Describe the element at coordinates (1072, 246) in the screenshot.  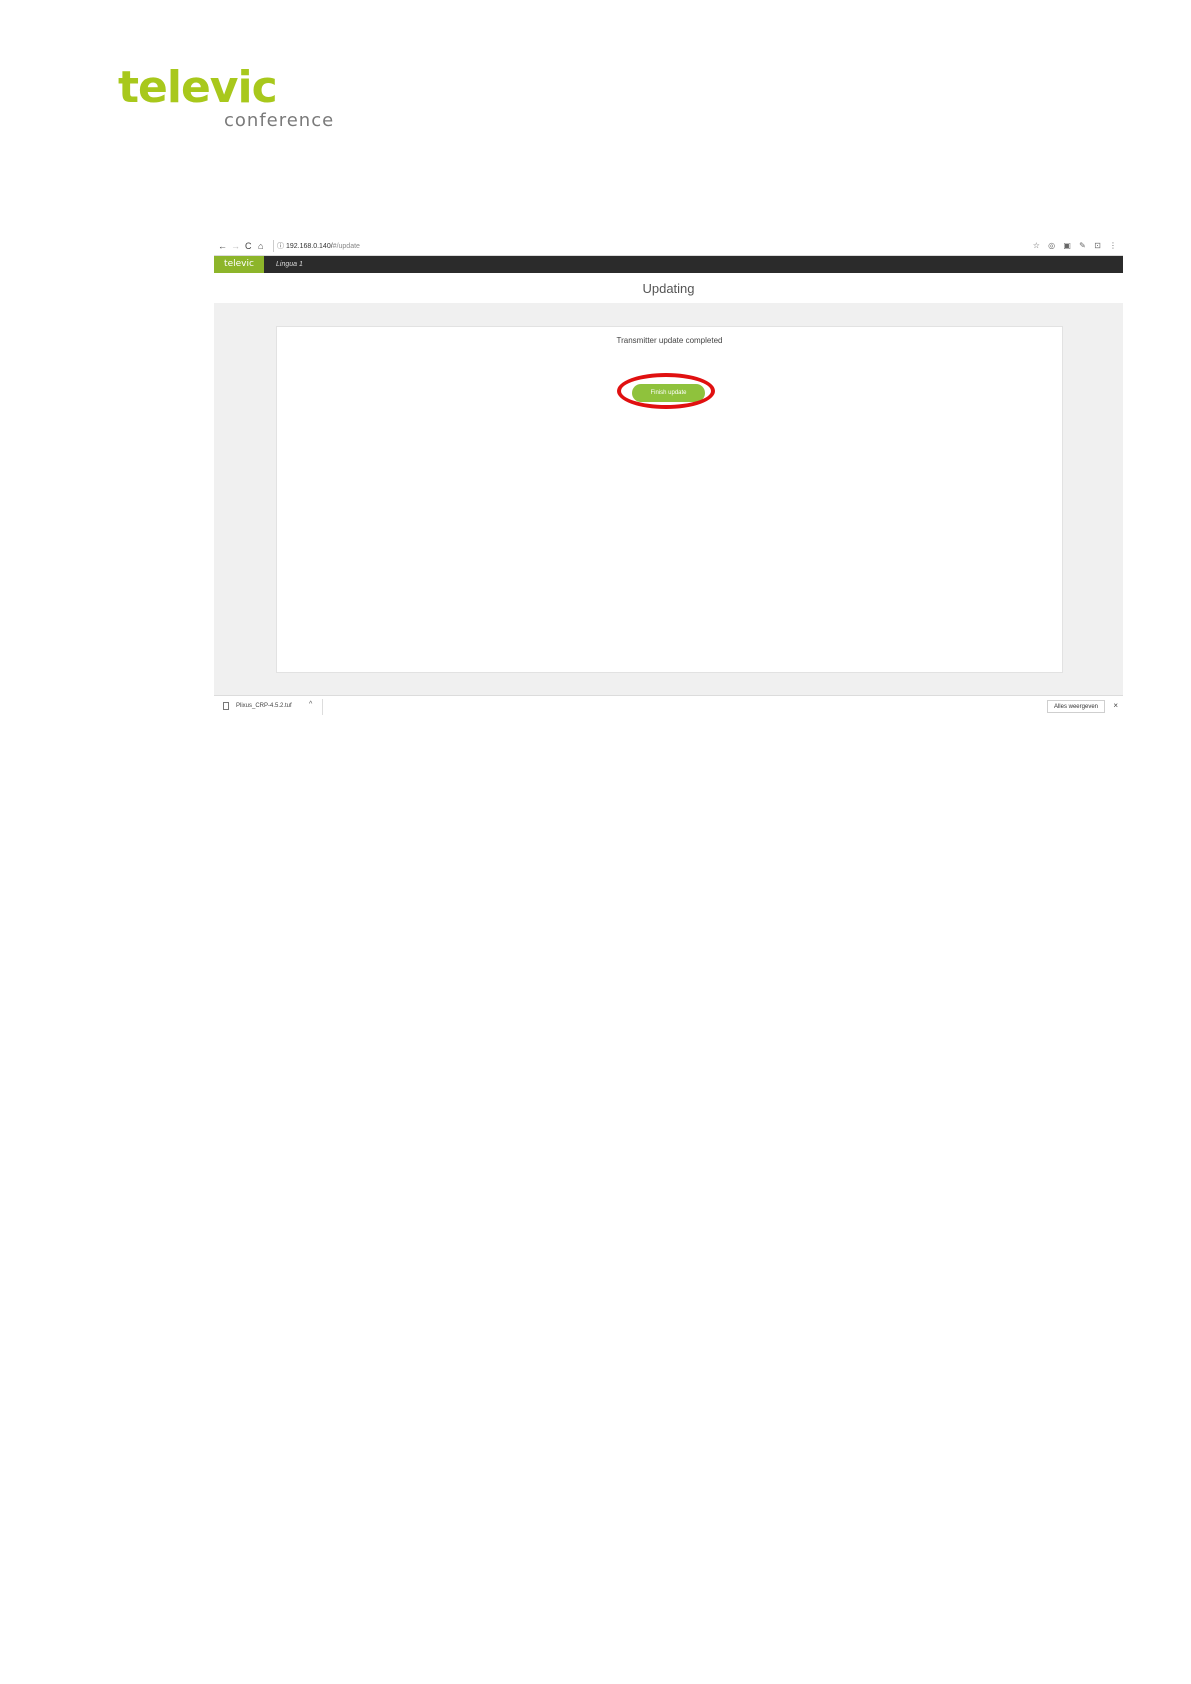
I see `browser-right-icons: ☆ ◎ ▣ ✎ ⊡ ⋮` at that location.